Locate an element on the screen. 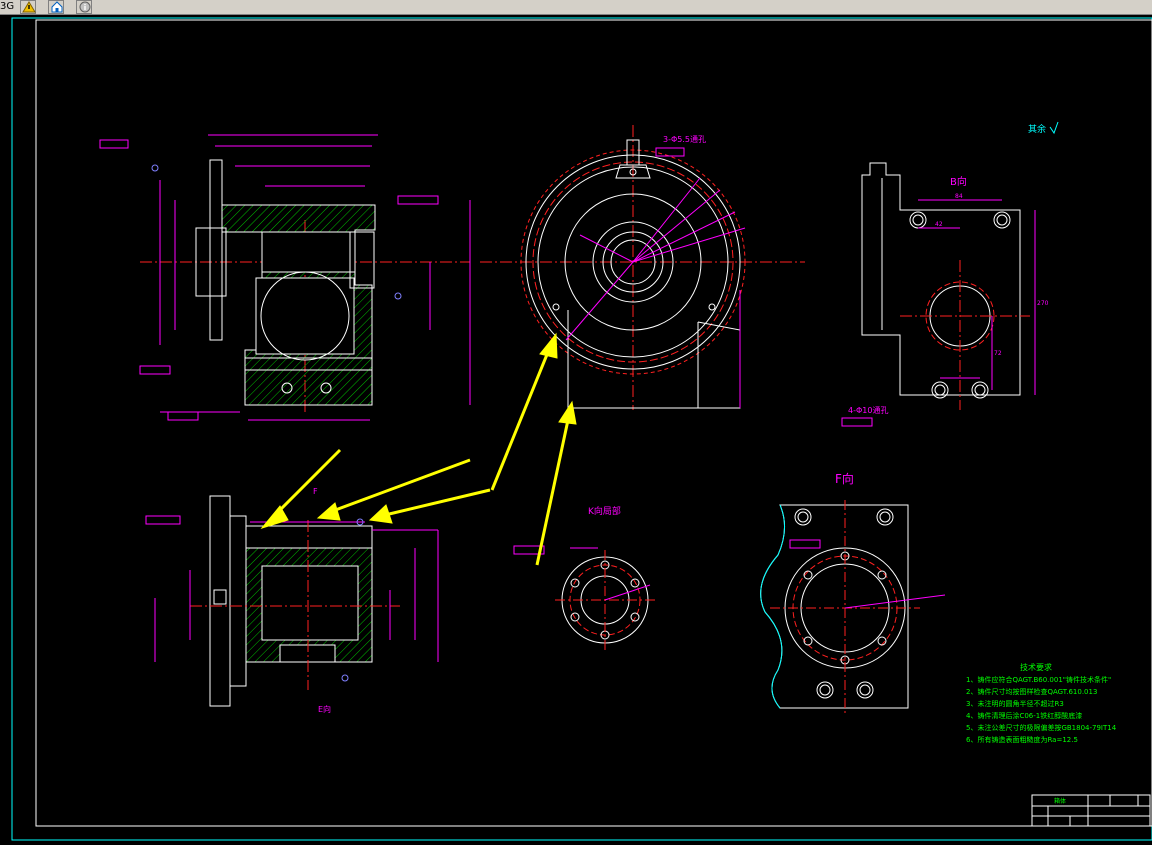 This screenshot has width=1152, height=845. e-view: F E向 is located at coordinates (292, 600).